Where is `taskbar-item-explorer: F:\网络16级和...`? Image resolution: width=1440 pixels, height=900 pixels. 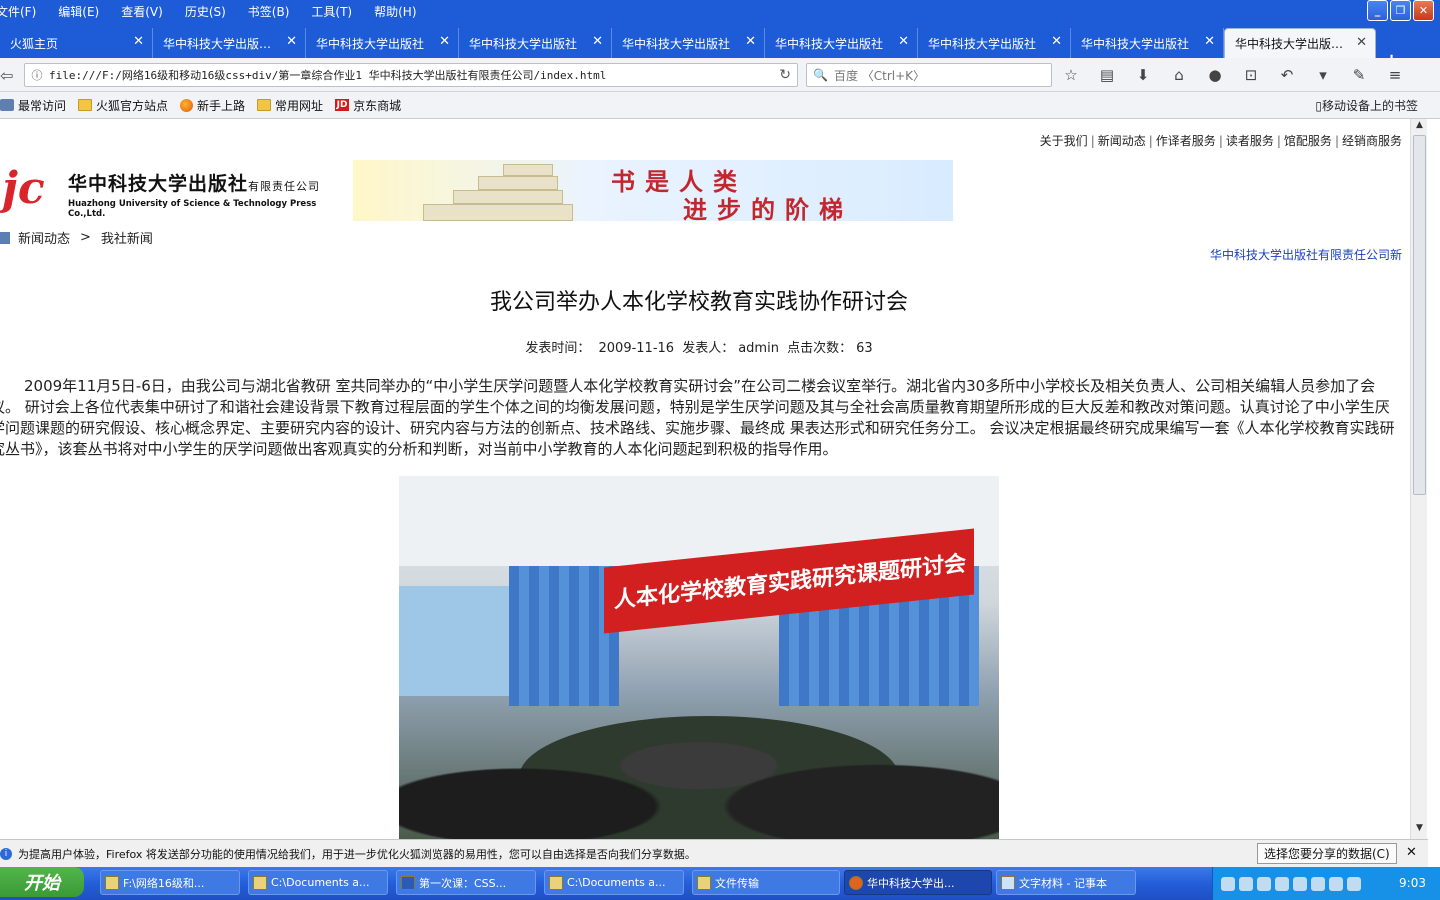
taskbar-item-explorer: F:\网络16级和... is located at coordinates (170, 882).